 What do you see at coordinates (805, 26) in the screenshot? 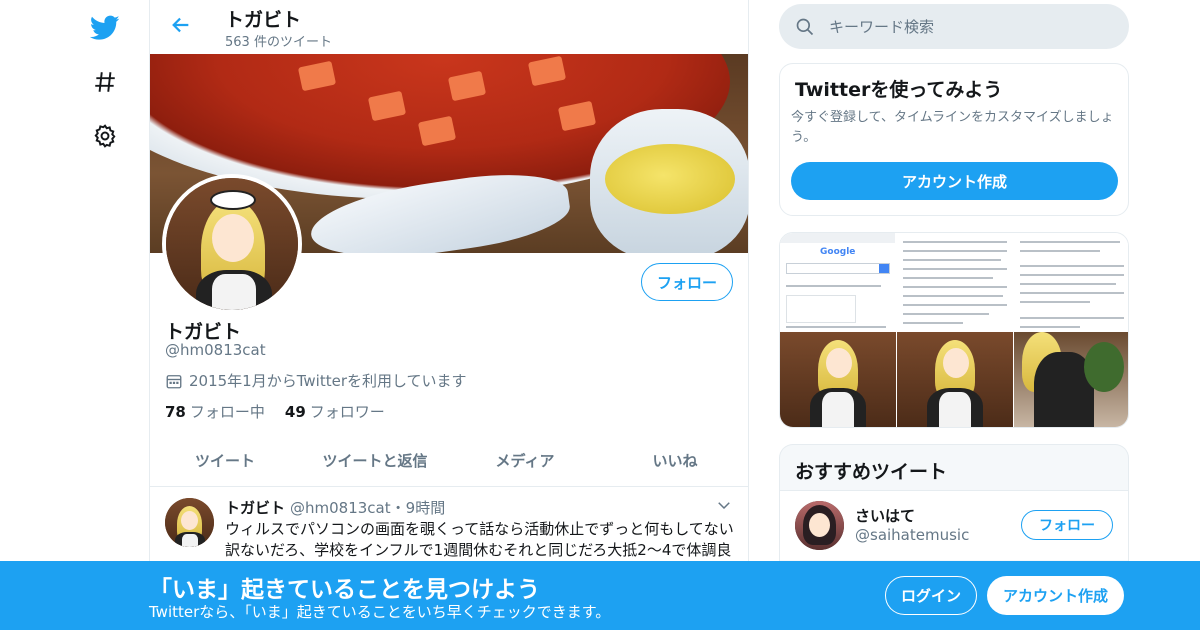
I see `search-icon` at bounding box center [805, 26].